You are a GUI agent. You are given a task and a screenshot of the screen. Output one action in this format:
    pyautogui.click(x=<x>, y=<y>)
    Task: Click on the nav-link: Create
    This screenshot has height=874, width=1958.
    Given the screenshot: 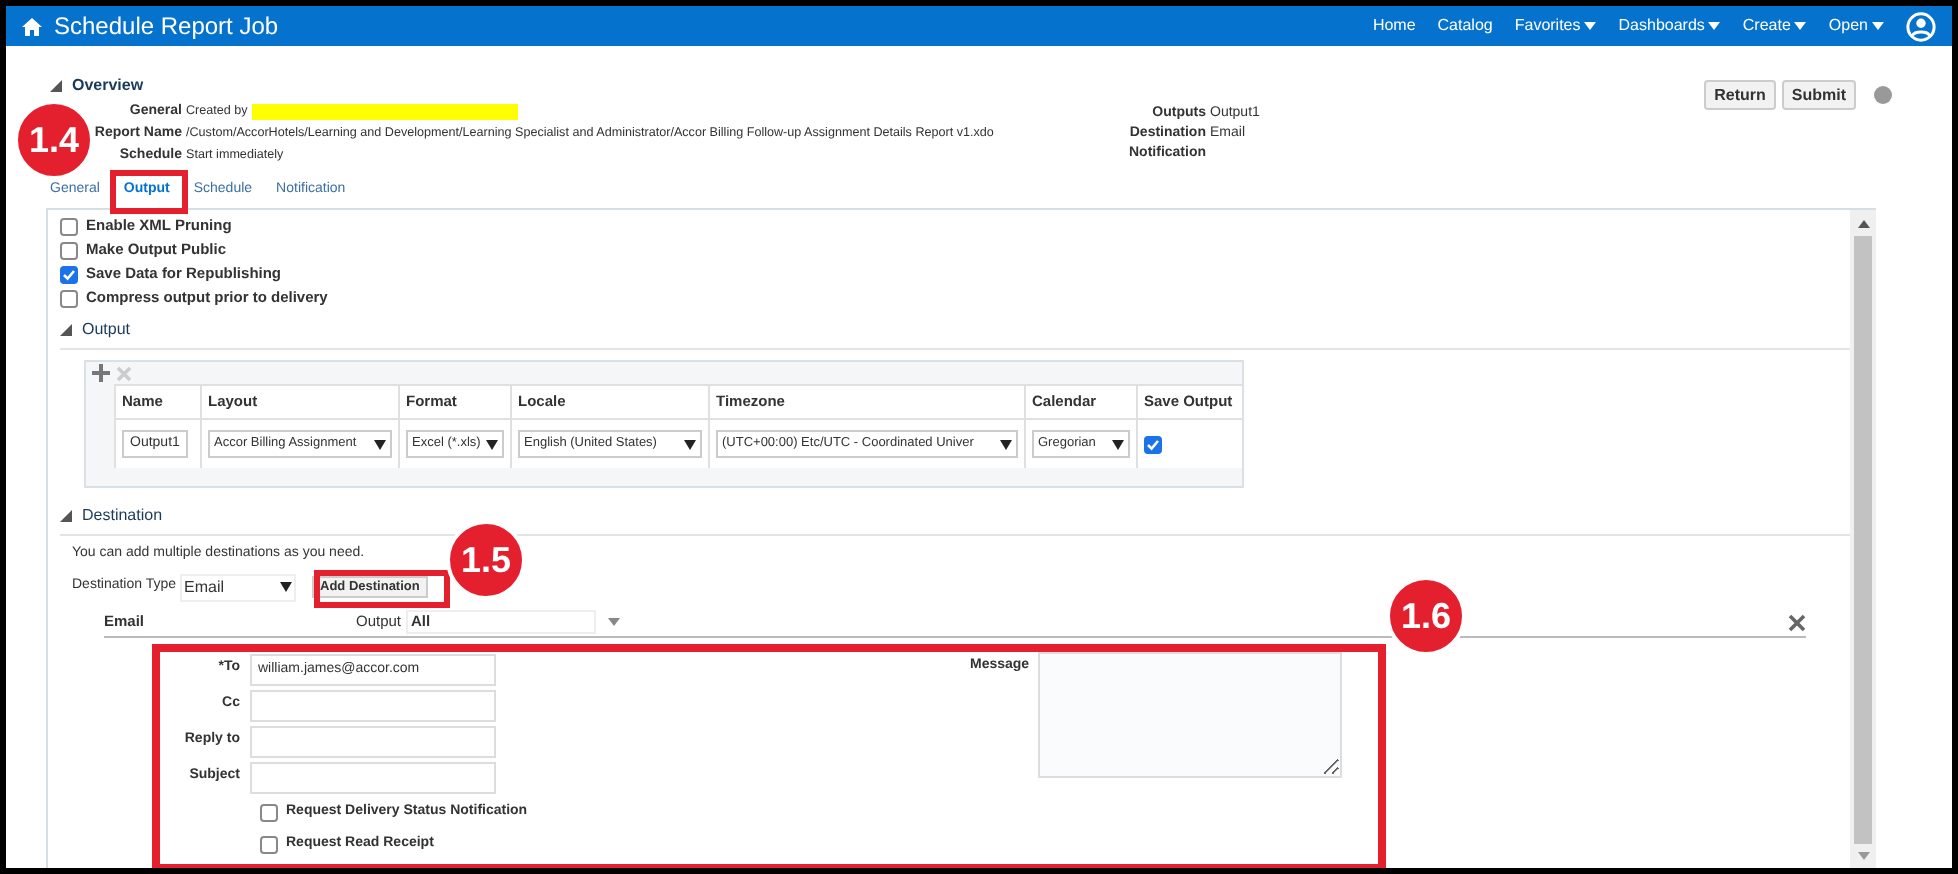 What is the action you would take?
    pyautogui.click(x=1774, y=26)
    